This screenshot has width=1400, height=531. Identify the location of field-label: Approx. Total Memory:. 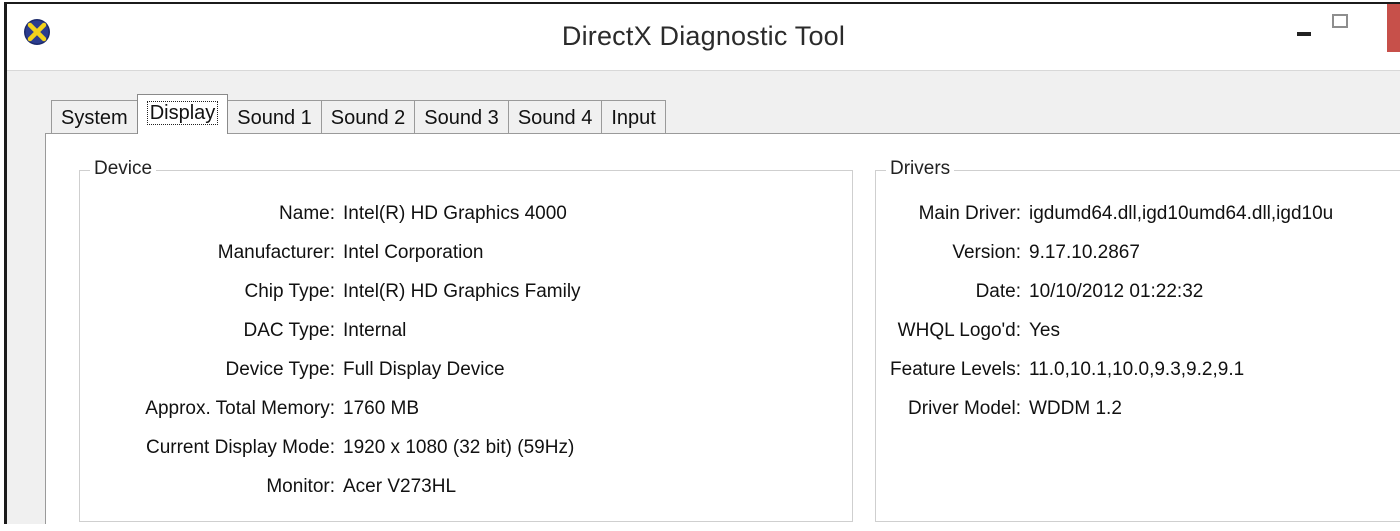
(240, 408).